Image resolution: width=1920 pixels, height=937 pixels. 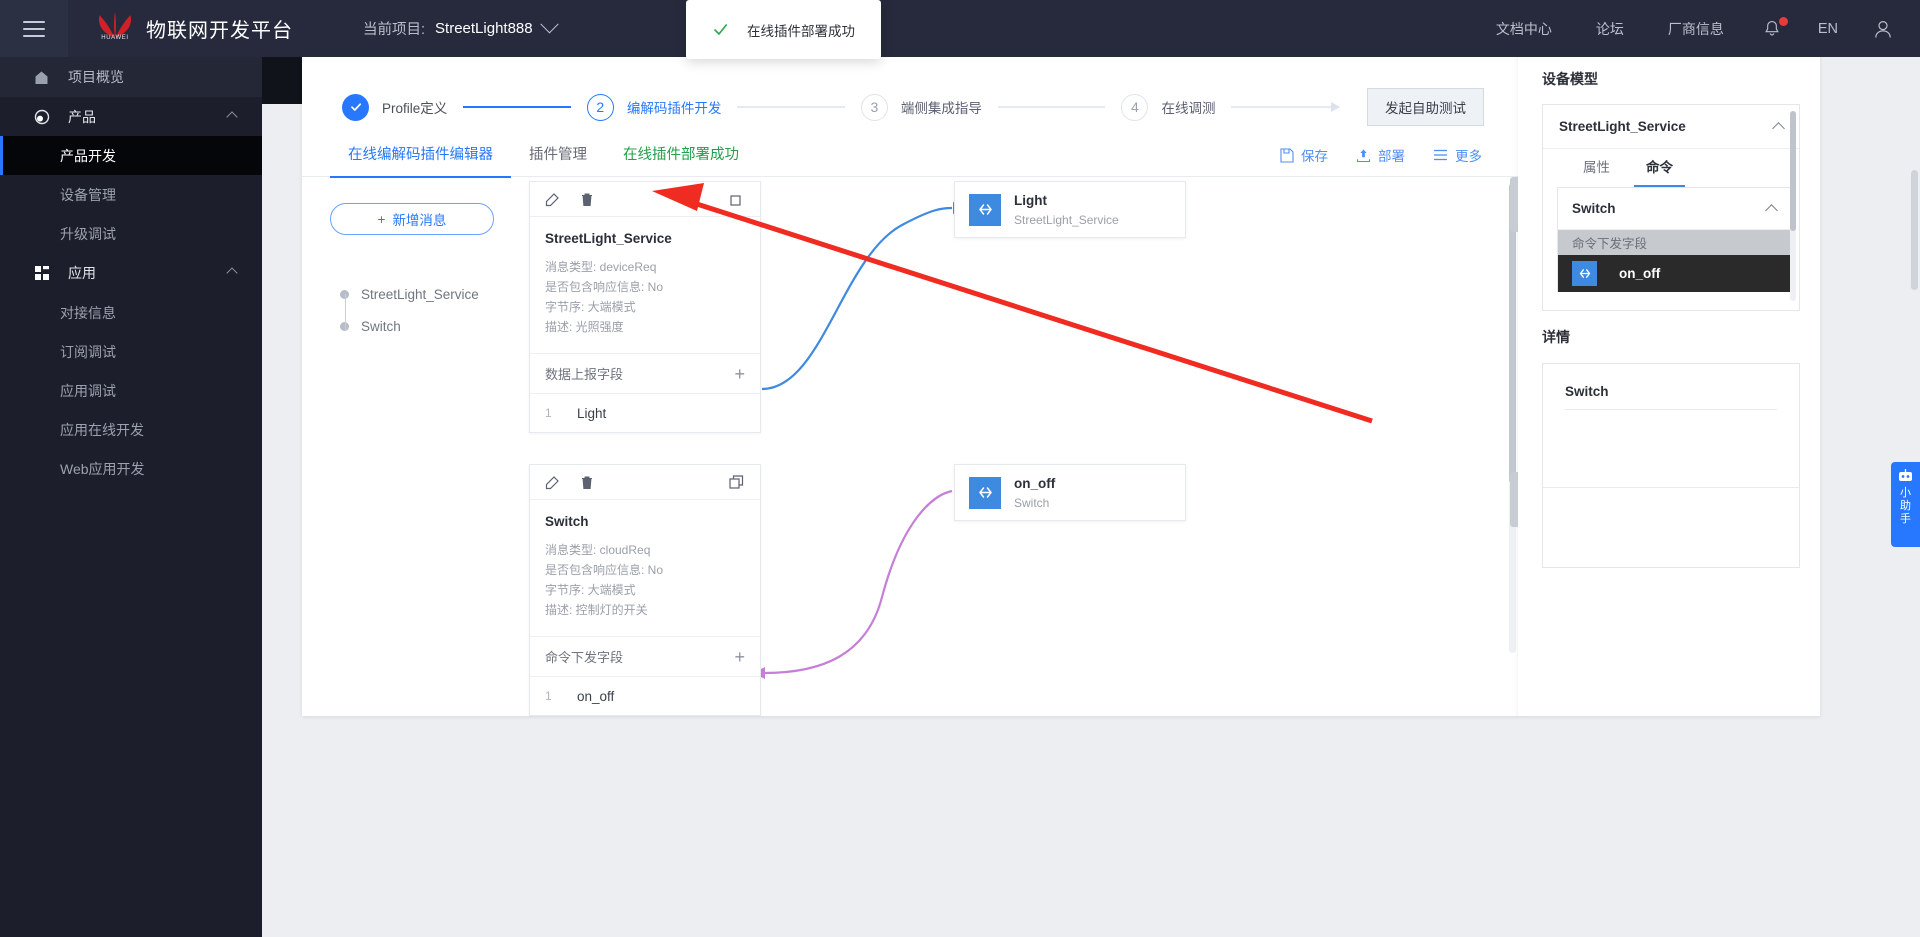 What do you see at coordinates (44, 77) in the screenshot?
I see `home-icon` at bounding box center [44, 77].